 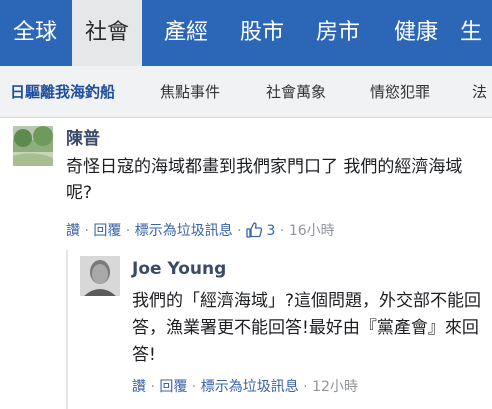 What do you see at coordinates (262, 33) in the screenshot?
I see `tab-stocks: 股市` at bounding box center [262, 33].